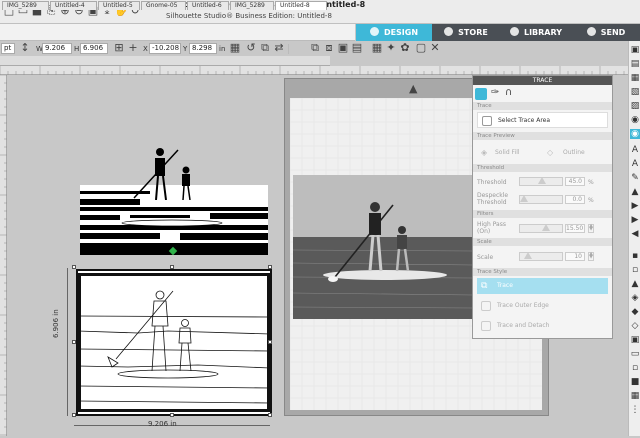 This screenshot has width=640, height=438. I want to click on resize-handle-bl, so click(74, 415).